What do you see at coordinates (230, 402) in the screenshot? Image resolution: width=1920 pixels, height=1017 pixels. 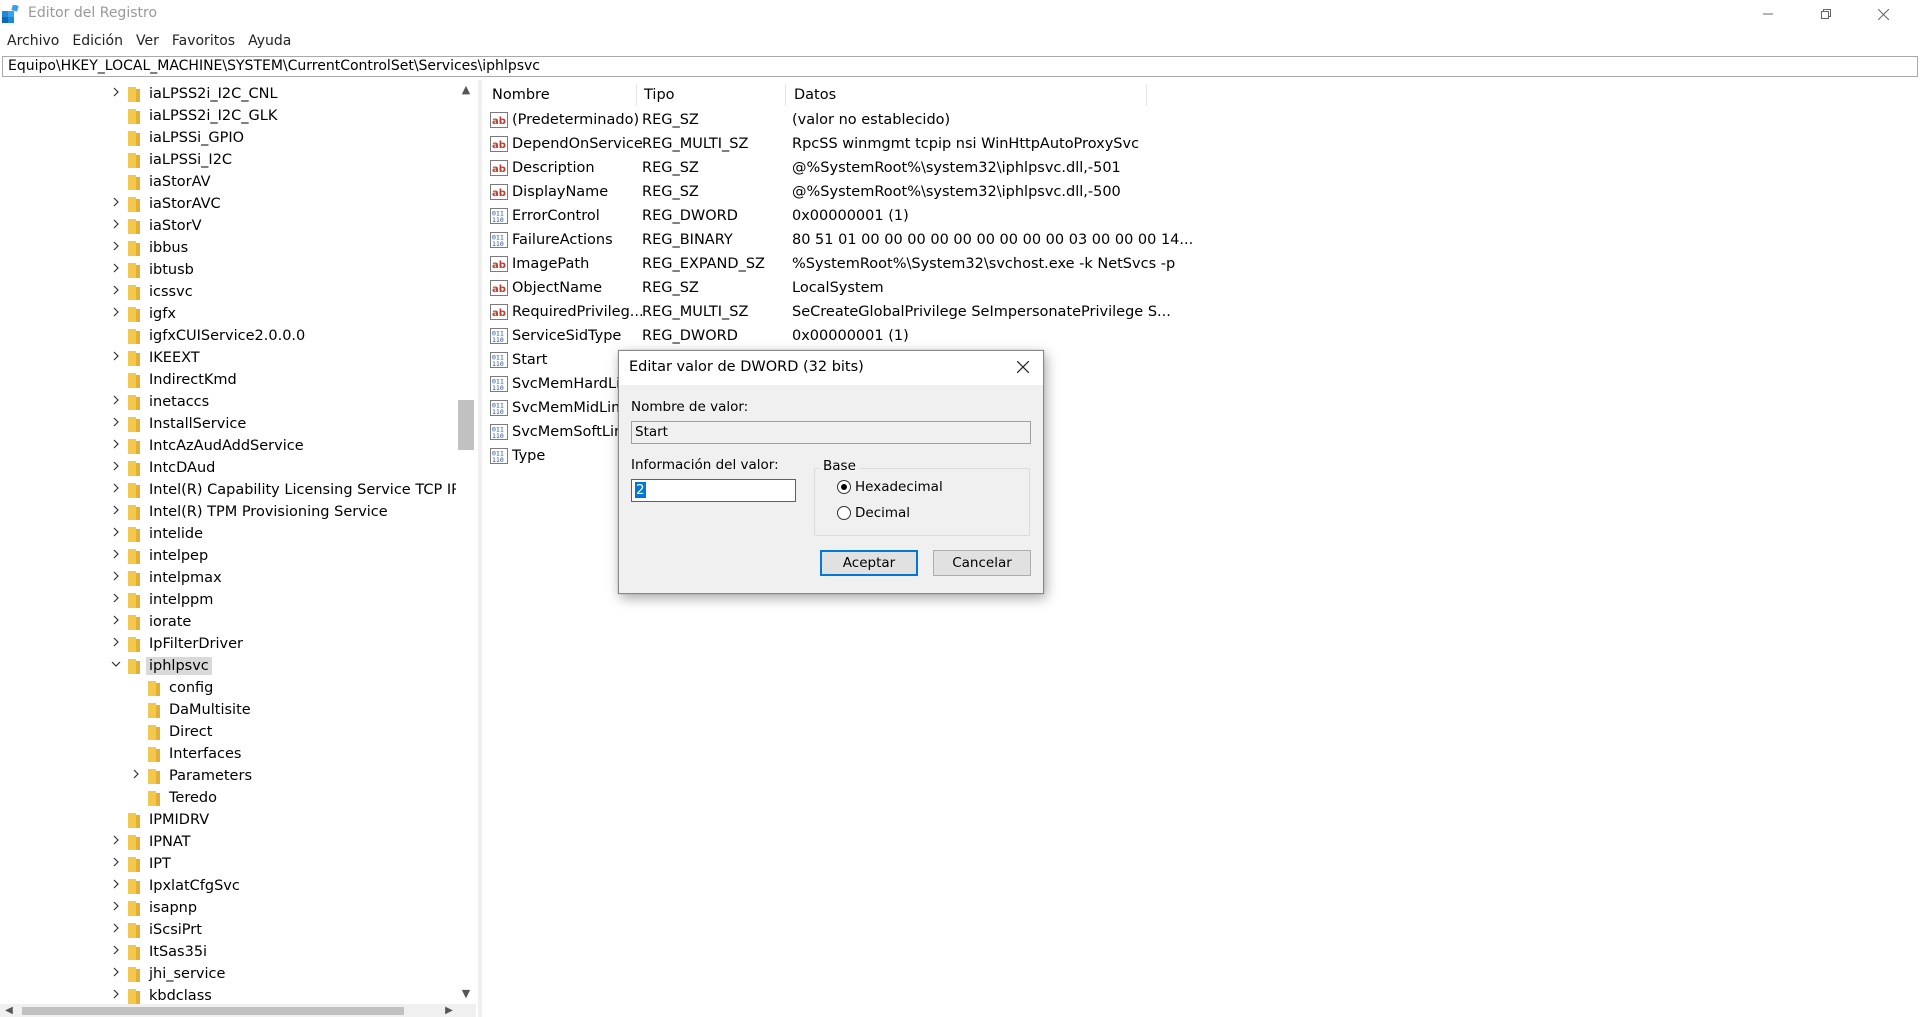 I see `tree-item: inetaccs` at bounding box center [230, 402].